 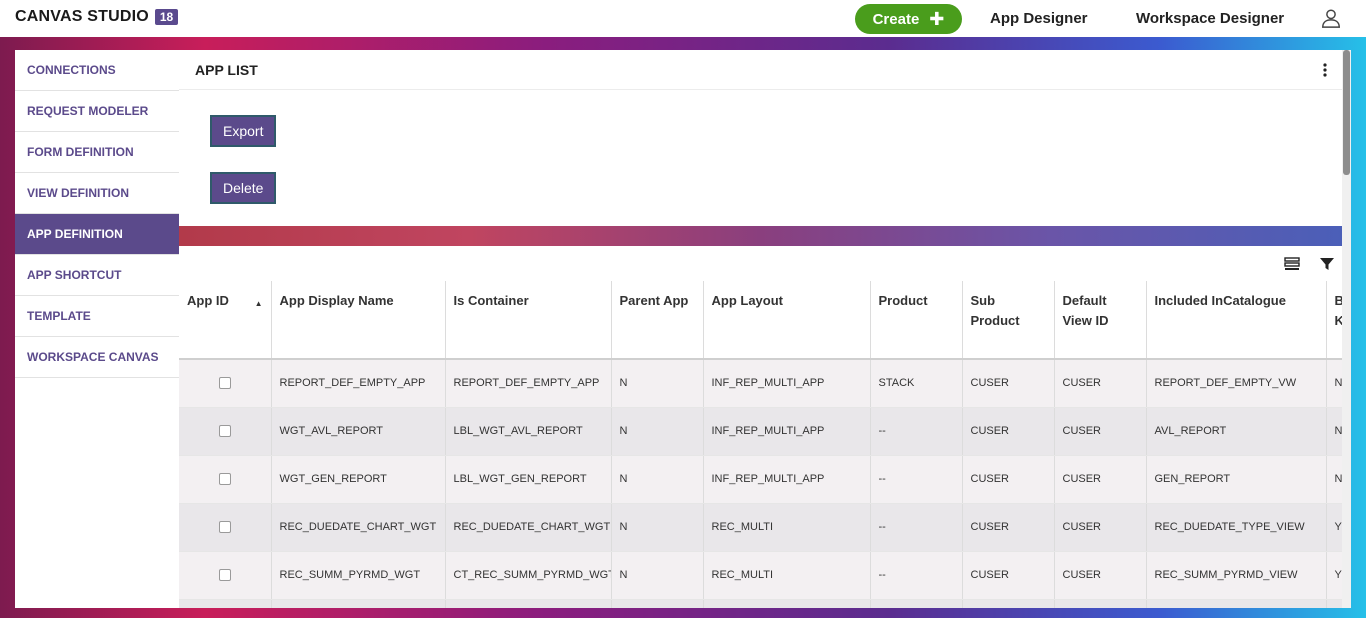 What do you see at coordinates (97, 357) in the screenshot?
I see `sidebar-item-workspace-canvas: WORKSPACE CANVAS` at bounding box center [97, 357].